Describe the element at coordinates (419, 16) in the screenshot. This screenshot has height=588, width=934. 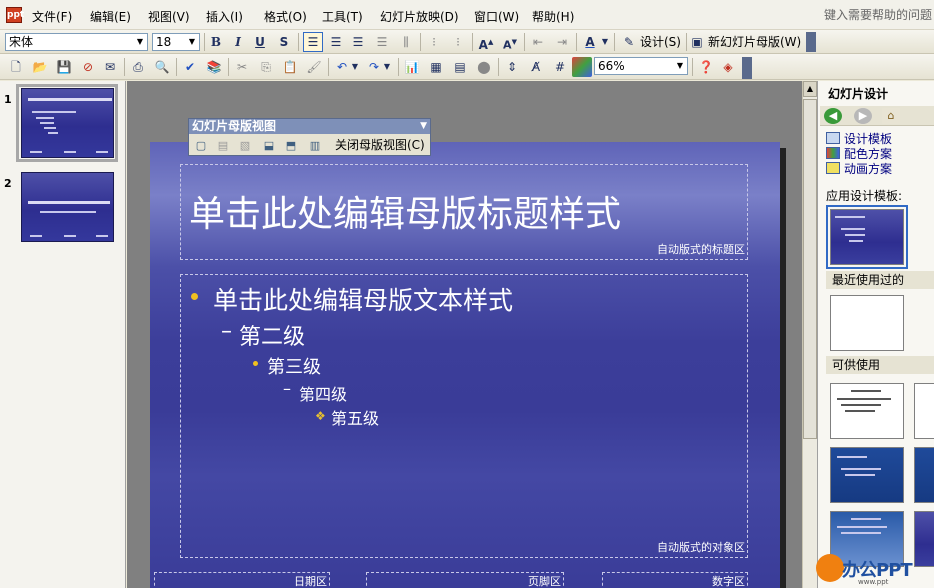
I see `menu-slideshow: 幻灯片放映(D)` at that location.